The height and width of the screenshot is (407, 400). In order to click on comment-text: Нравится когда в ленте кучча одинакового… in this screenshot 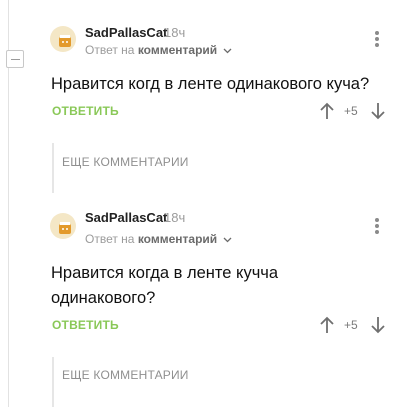, I will do `click(165, 285)`.